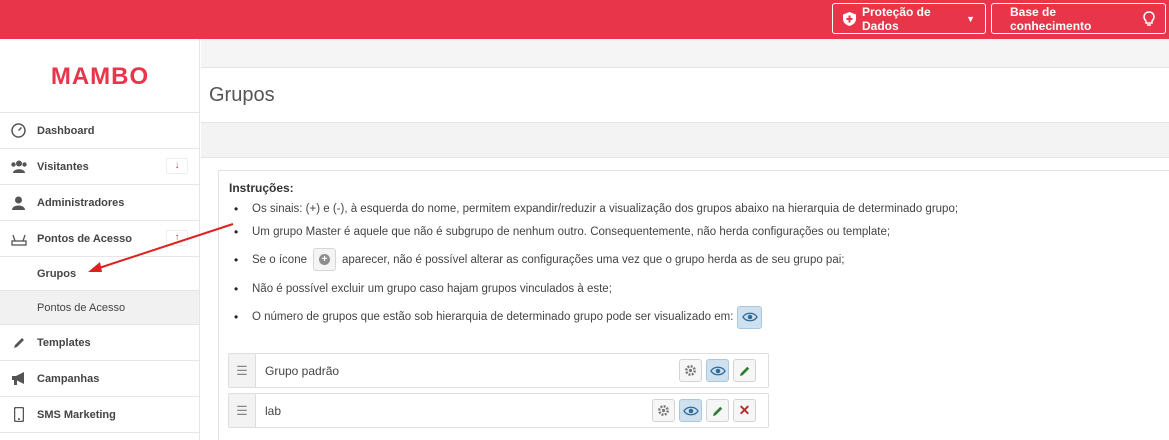  I want to click on group-row: ☰ lab ✕, so click(498, 410).